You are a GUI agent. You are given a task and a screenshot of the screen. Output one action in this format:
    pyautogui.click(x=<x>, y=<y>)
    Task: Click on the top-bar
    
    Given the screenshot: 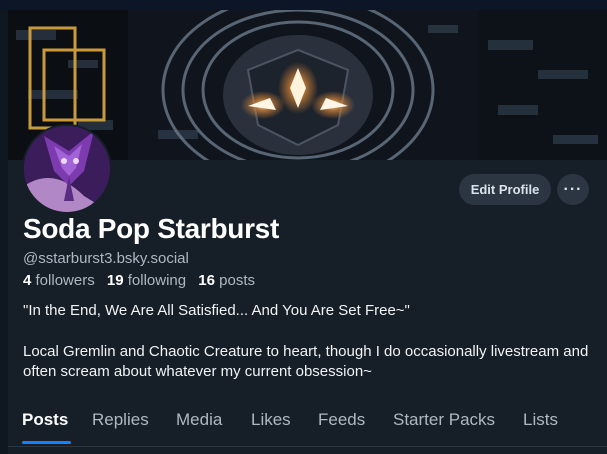 What is the action you would take?
    pyautogui.click(x=303, y=5)
    